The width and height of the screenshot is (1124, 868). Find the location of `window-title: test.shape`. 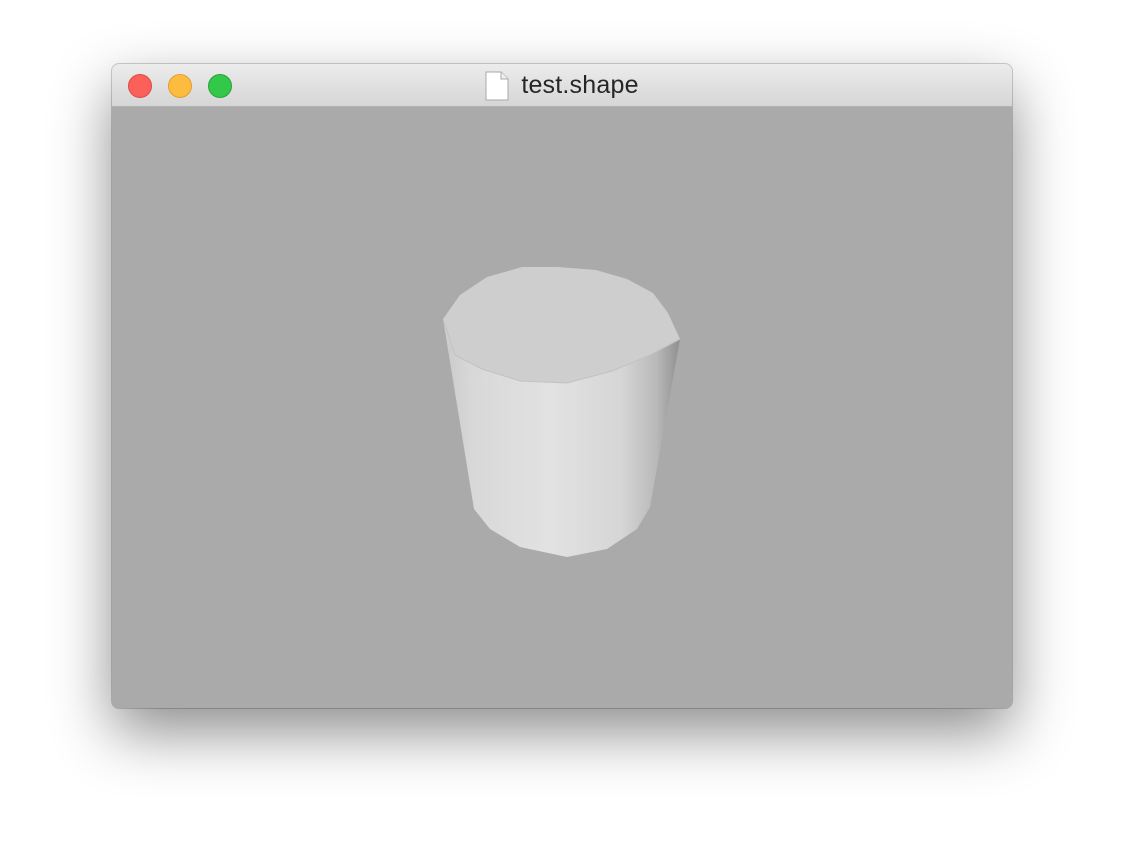

window-title: test.shape is located at coordinates (580, 85).